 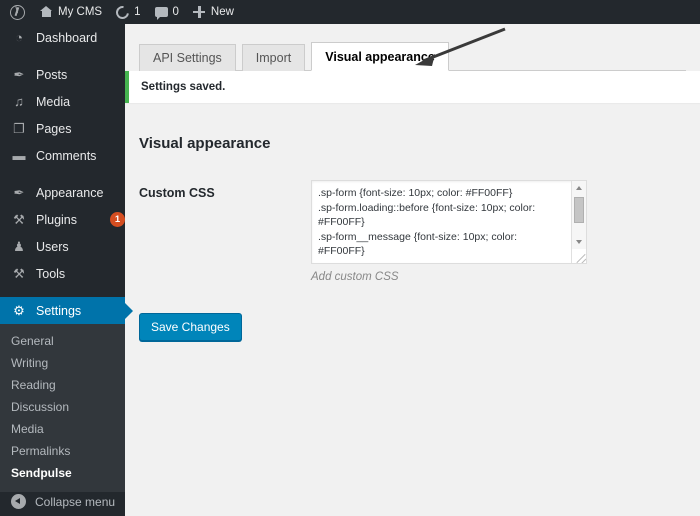 What do you see at coordinates (19, 273) in the screenshot?
I see `wrench-icon: ⚒` at bounding box center [19, 273].